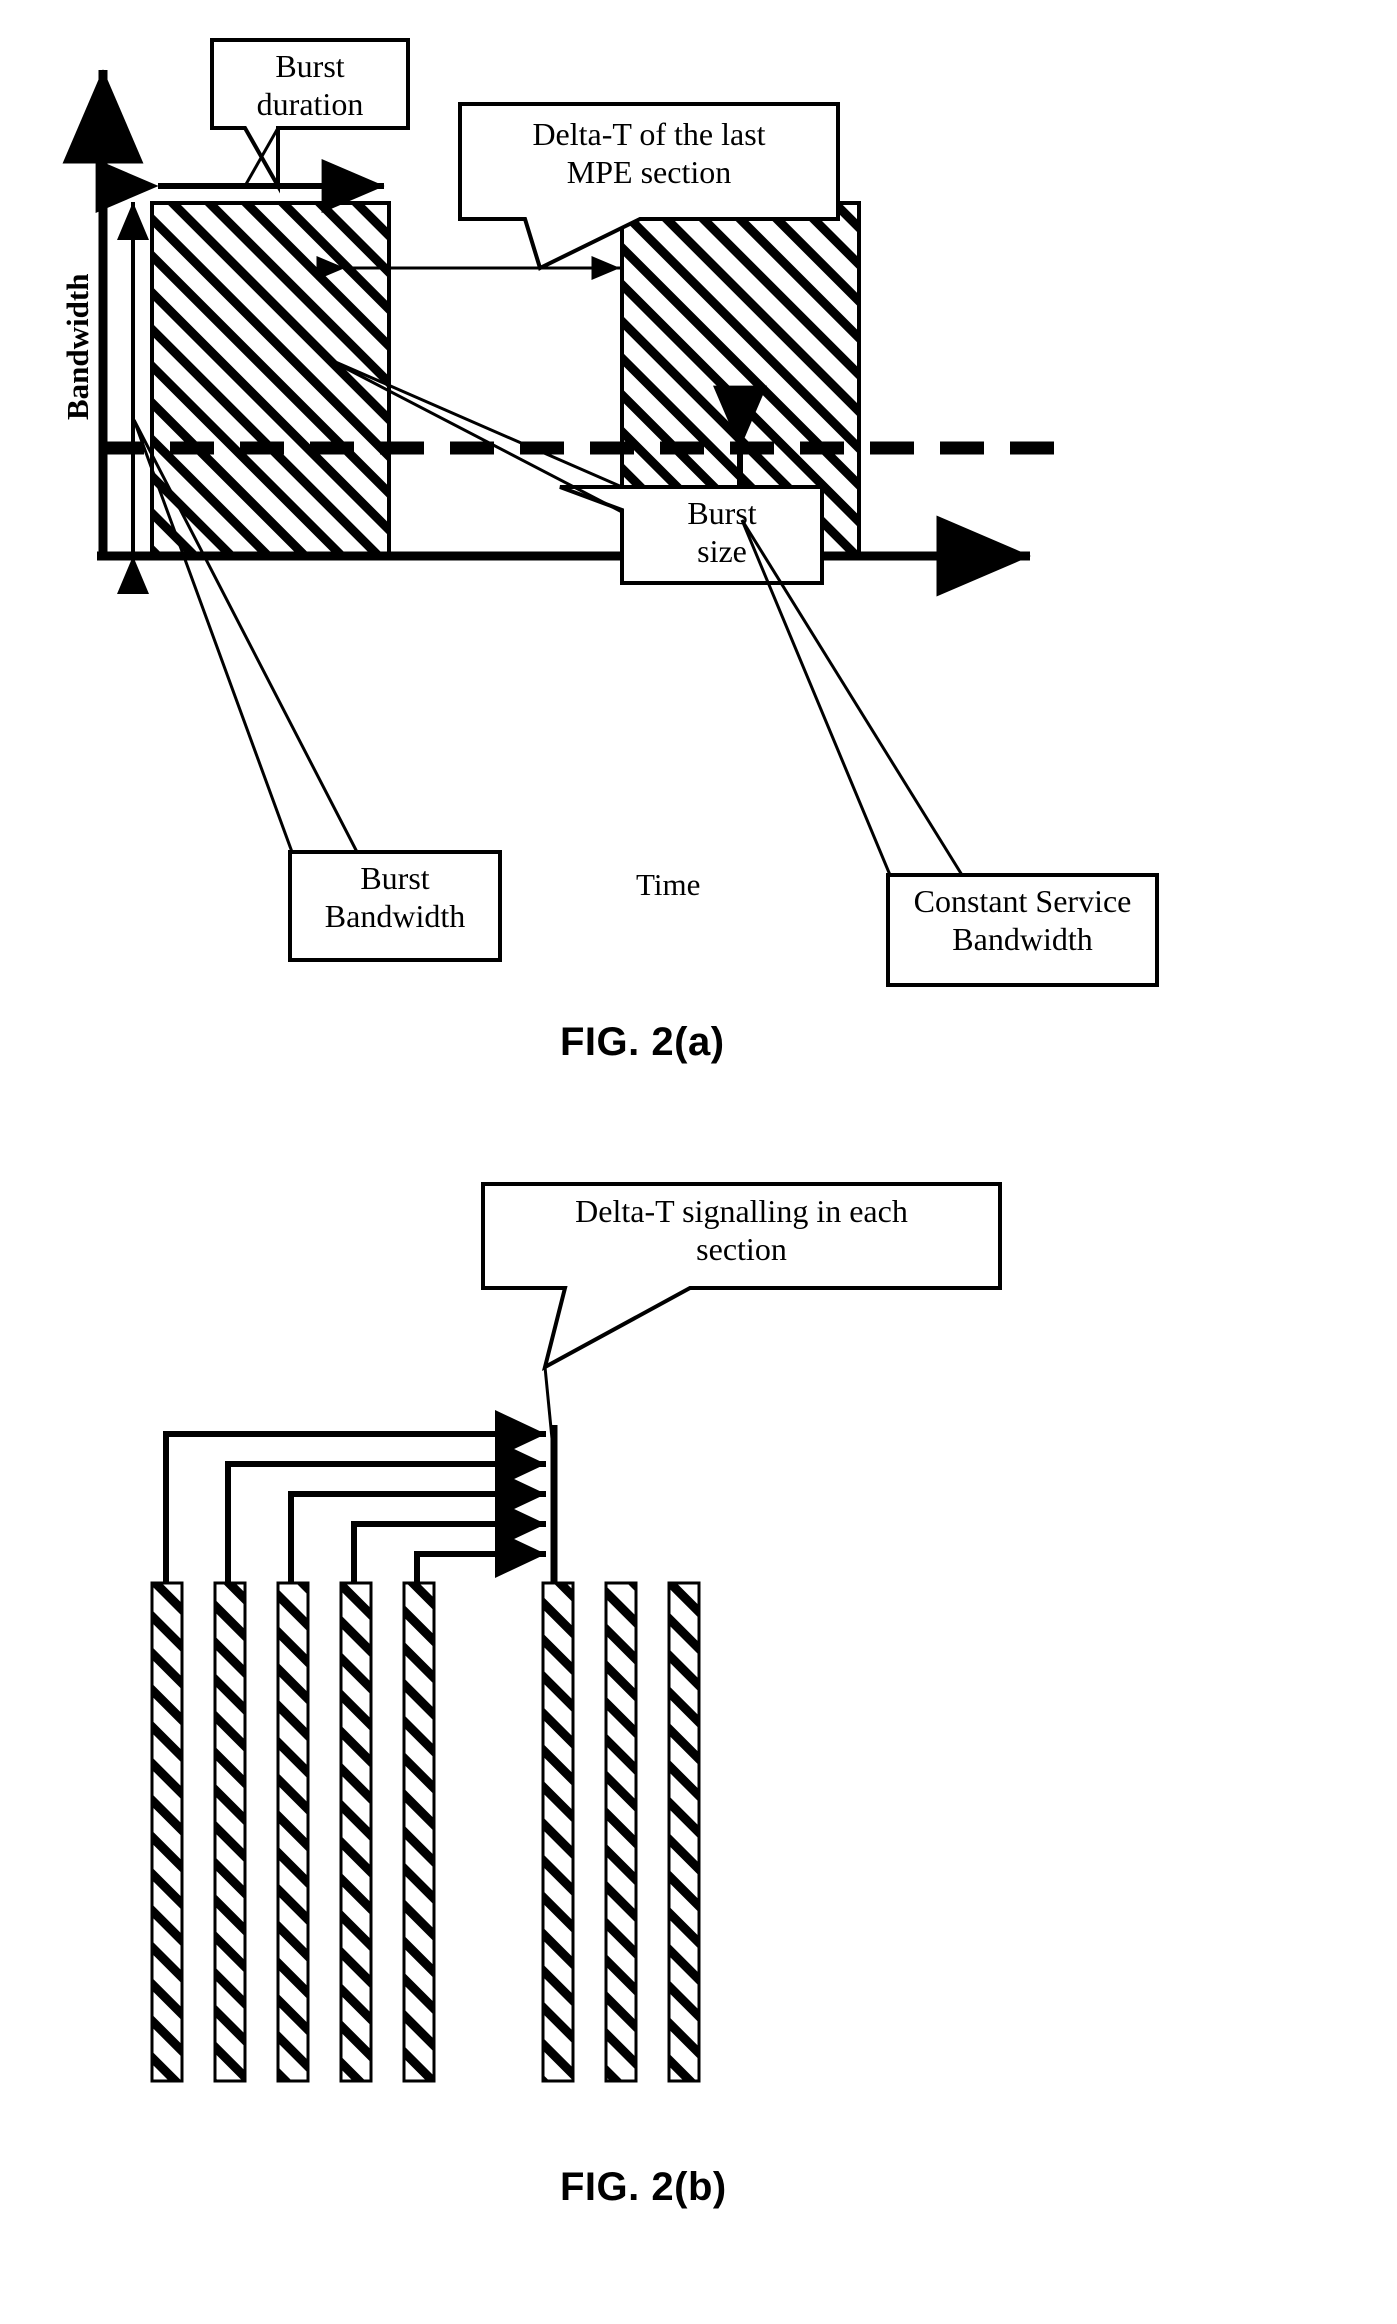 The width and height of the screenshot is (1397, 2324). What do you see at coordinates (668, 884) in the screenshot?
I see `x-axis-label: Time` at bounding box center [668, 884].